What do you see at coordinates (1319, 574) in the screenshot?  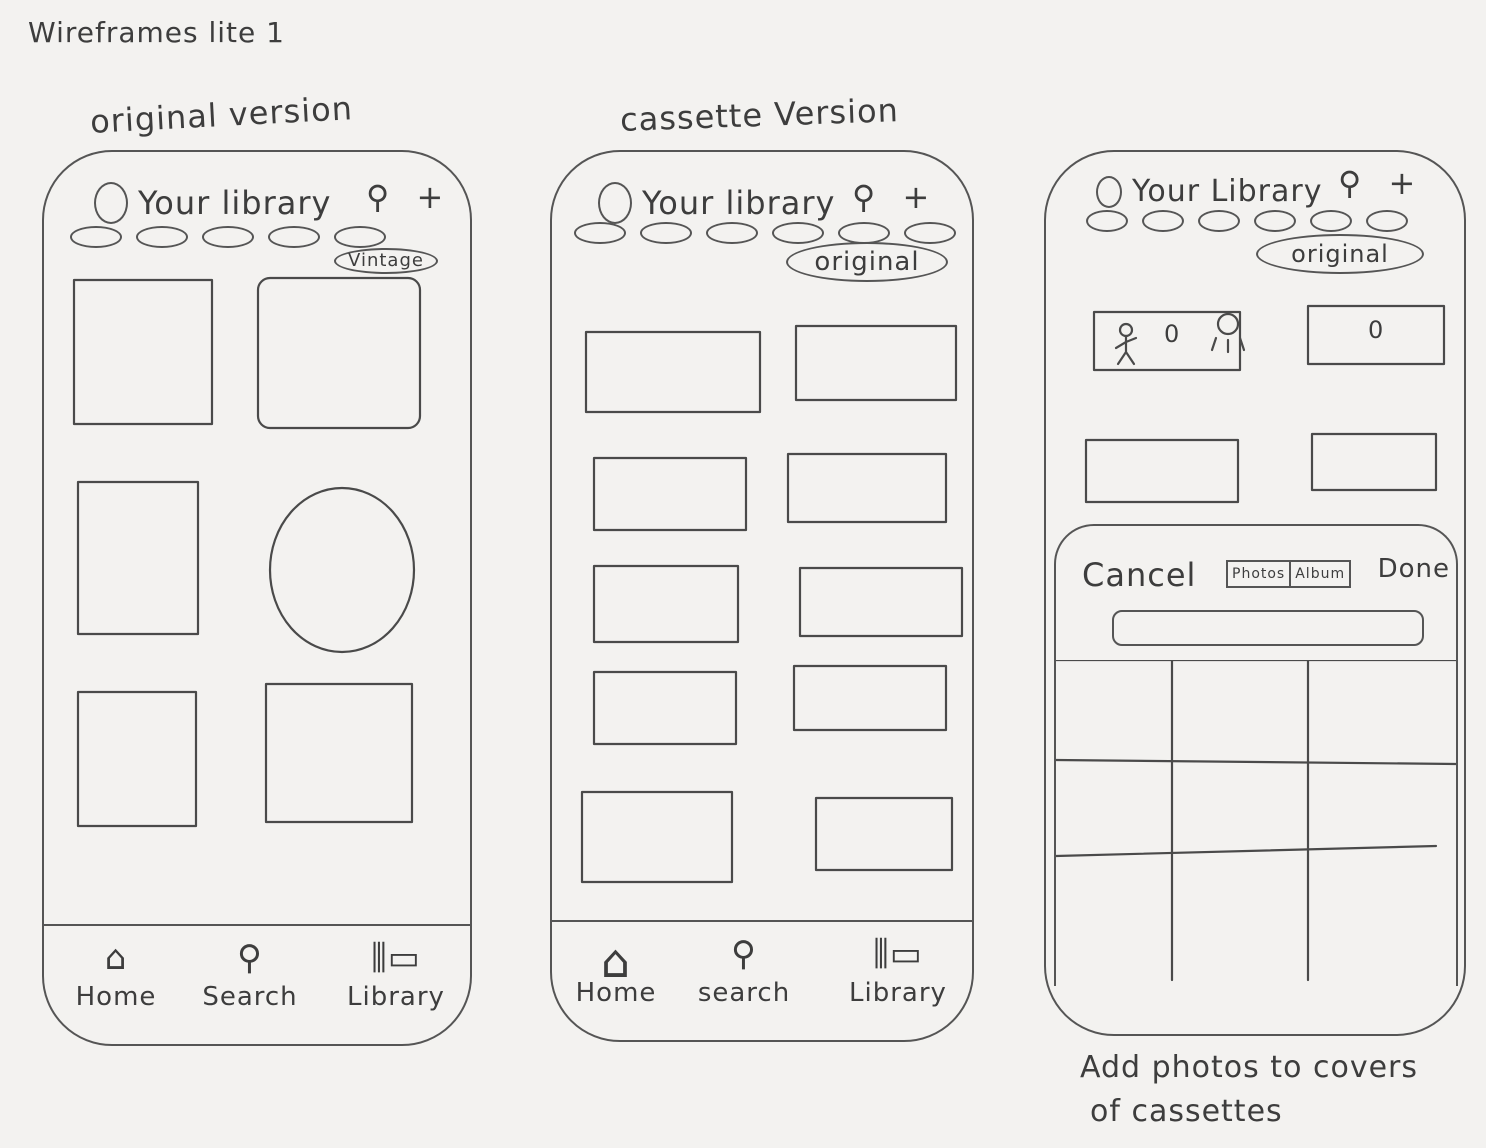 I see `album-segment: Album` at bounding box center [1319, 574].